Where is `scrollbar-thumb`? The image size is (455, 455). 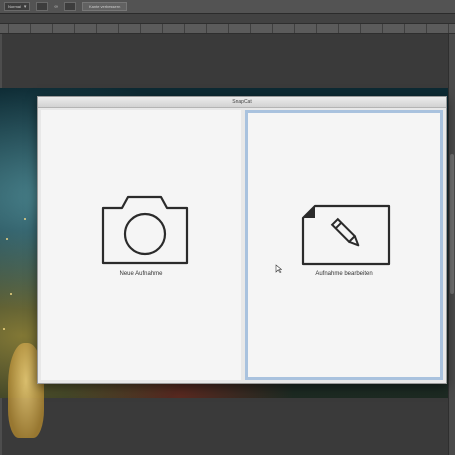
scrollbar-thumb is located at coordinates (452, 224).